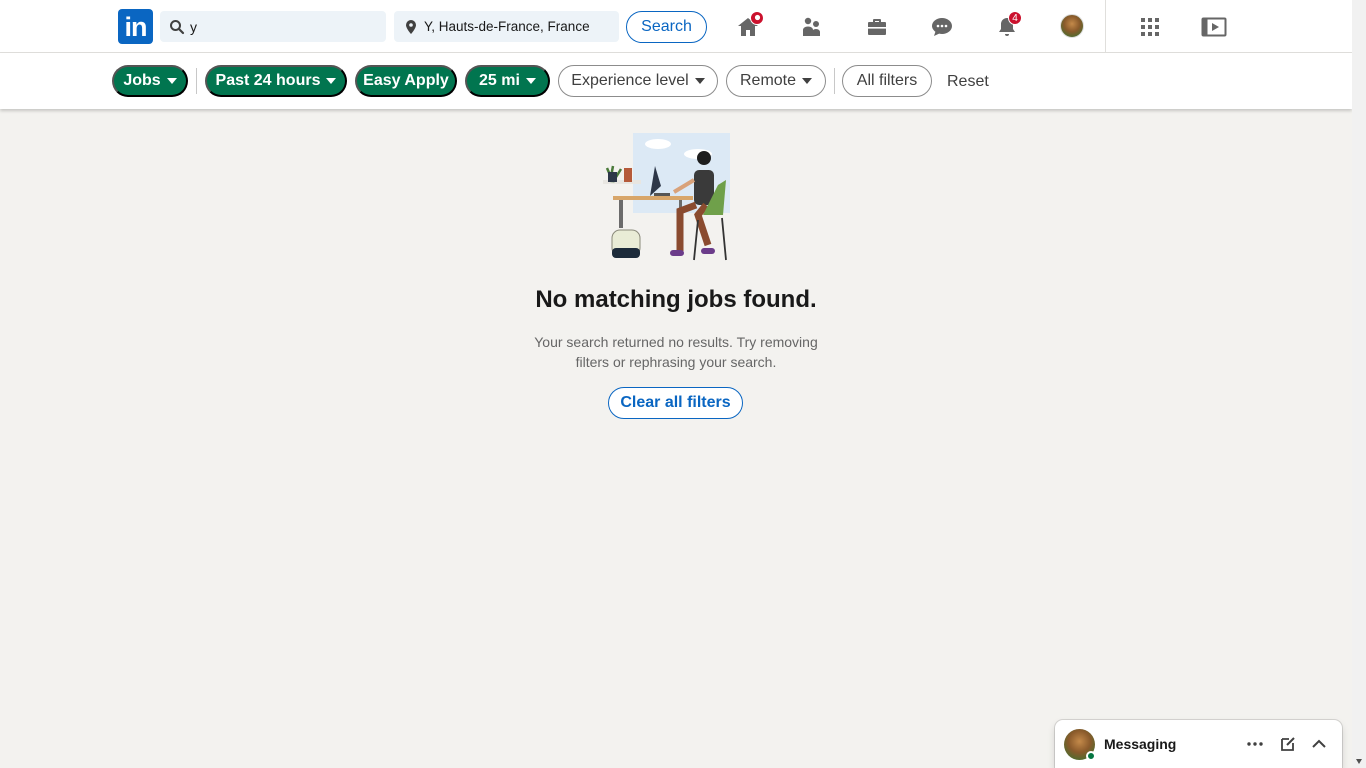 Image resolution: width=1366 pixels, height=768 pixels. What do you see at coordinates (675, 403) in the screenshot?
I see `clear-all-filters-button: Clear all filters` at bounding box center [675, 403].